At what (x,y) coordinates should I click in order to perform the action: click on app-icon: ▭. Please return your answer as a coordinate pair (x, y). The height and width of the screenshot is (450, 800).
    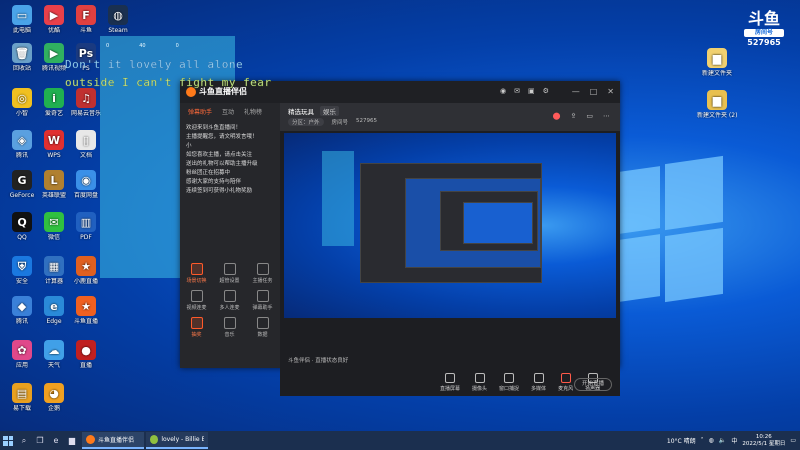
    Looking at the image, I should click on (22, 15).